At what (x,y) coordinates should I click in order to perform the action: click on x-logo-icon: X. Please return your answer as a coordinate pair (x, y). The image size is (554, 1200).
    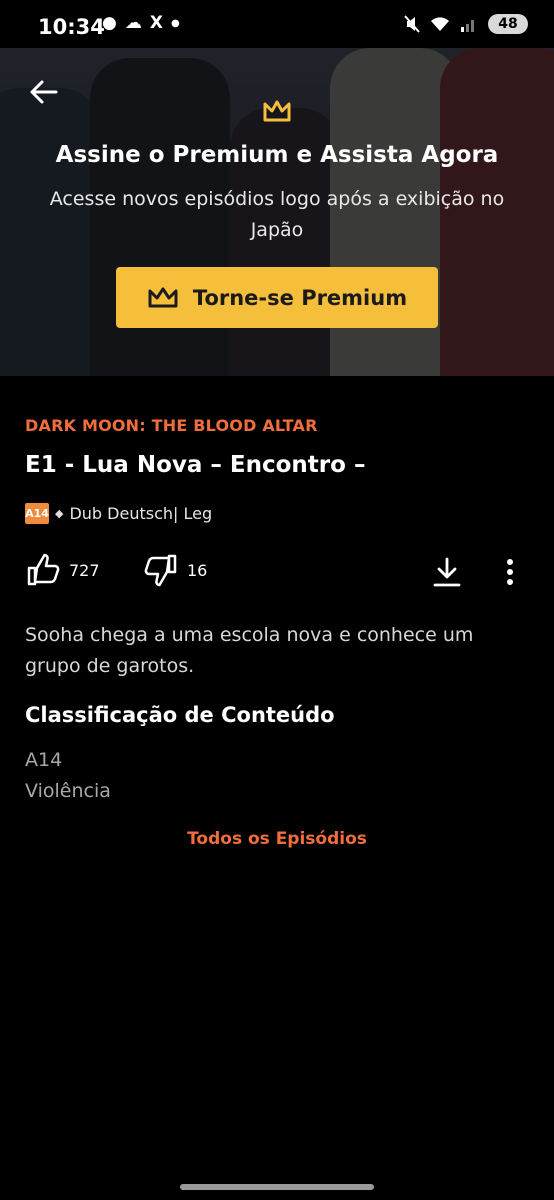
    Looking at the image, I should click on (156, 23).